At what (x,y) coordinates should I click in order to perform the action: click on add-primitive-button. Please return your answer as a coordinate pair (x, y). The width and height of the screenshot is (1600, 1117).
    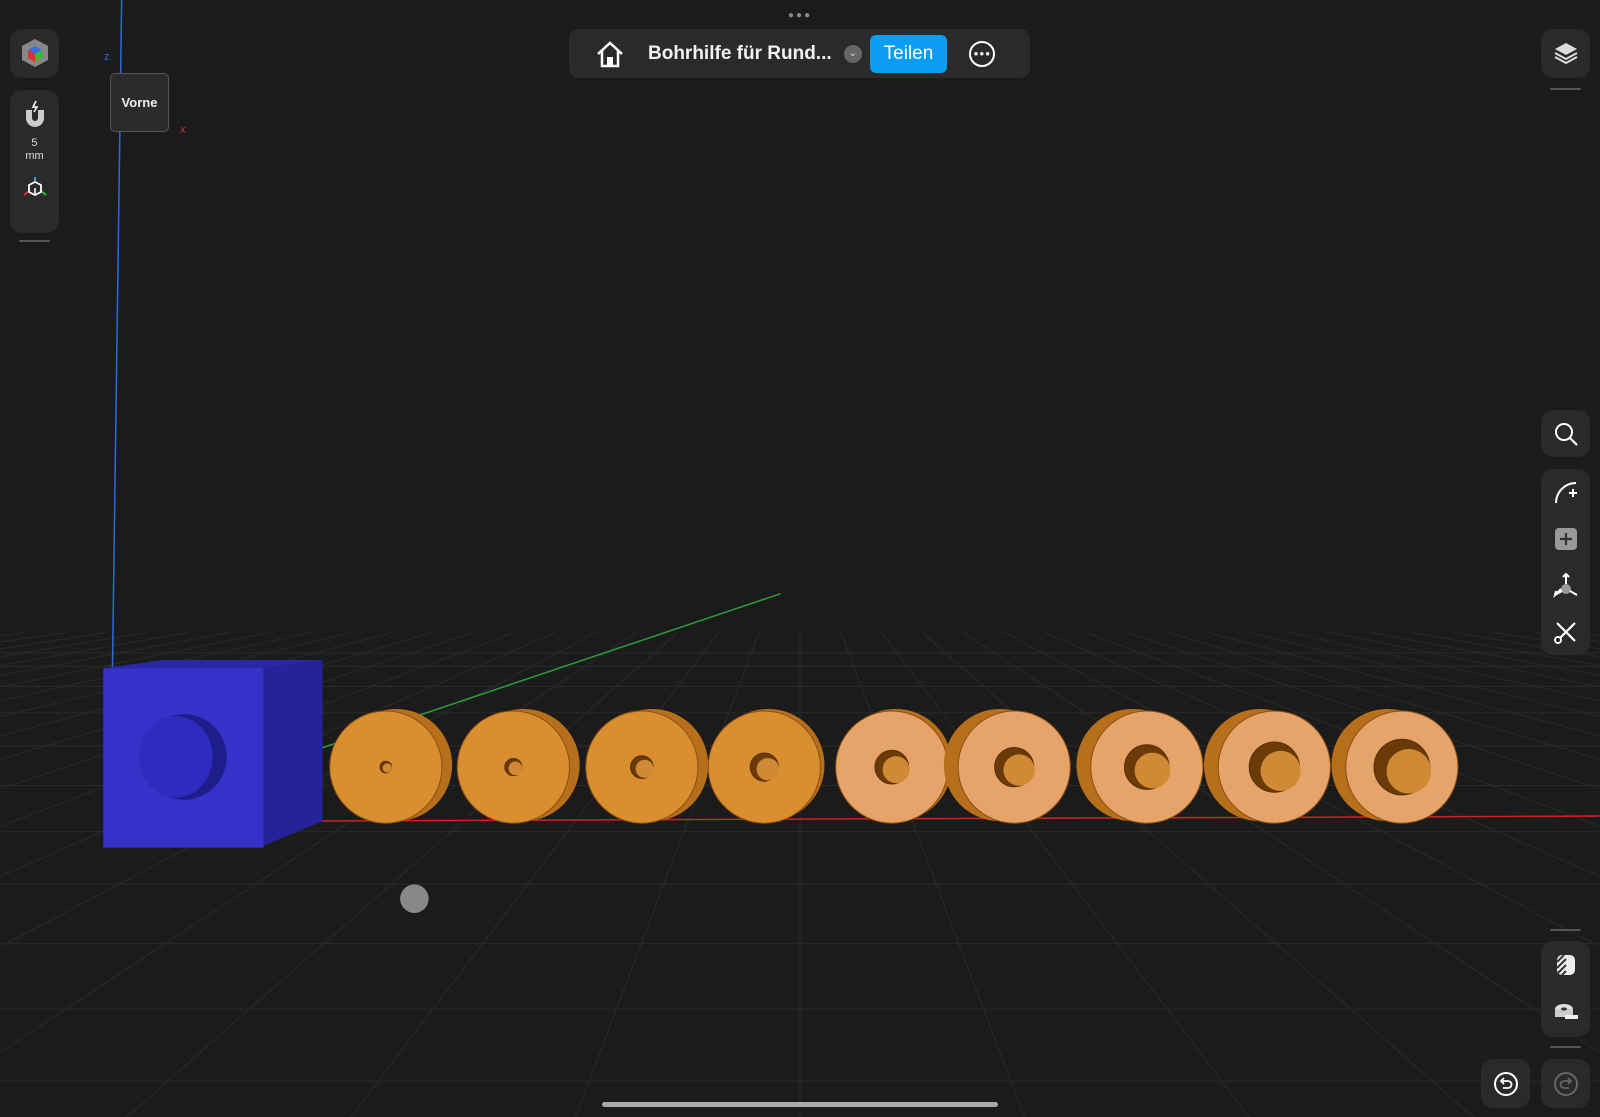
    Looking at the image, I should click on (1565, 539).